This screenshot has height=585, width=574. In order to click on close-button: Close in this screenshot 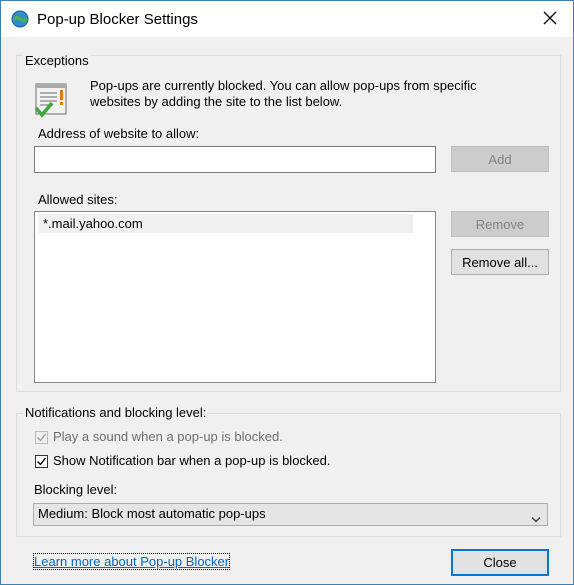, I will do `click(500, 562)`.